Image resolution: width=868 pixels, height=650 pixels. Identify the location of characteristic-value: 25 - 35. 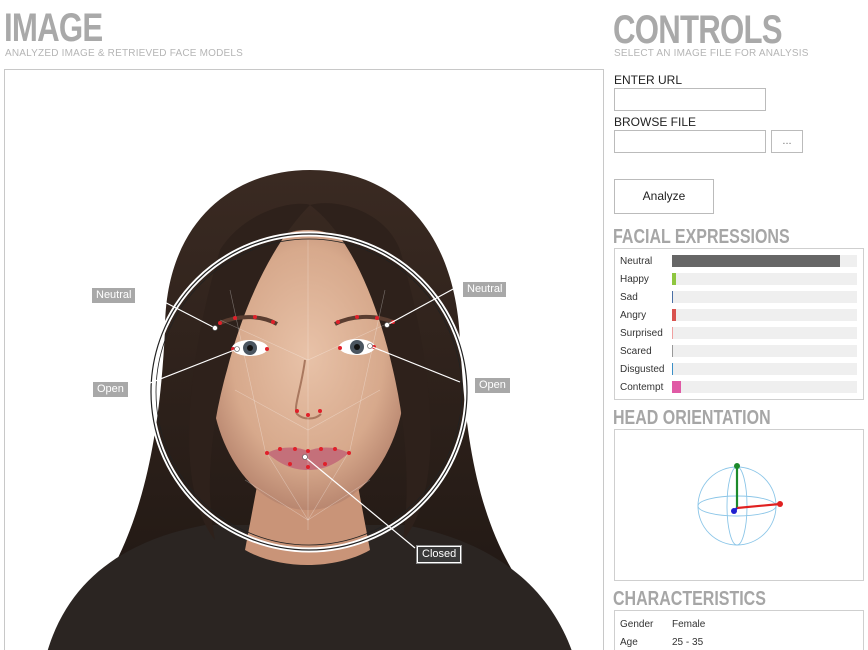
(688, 642).